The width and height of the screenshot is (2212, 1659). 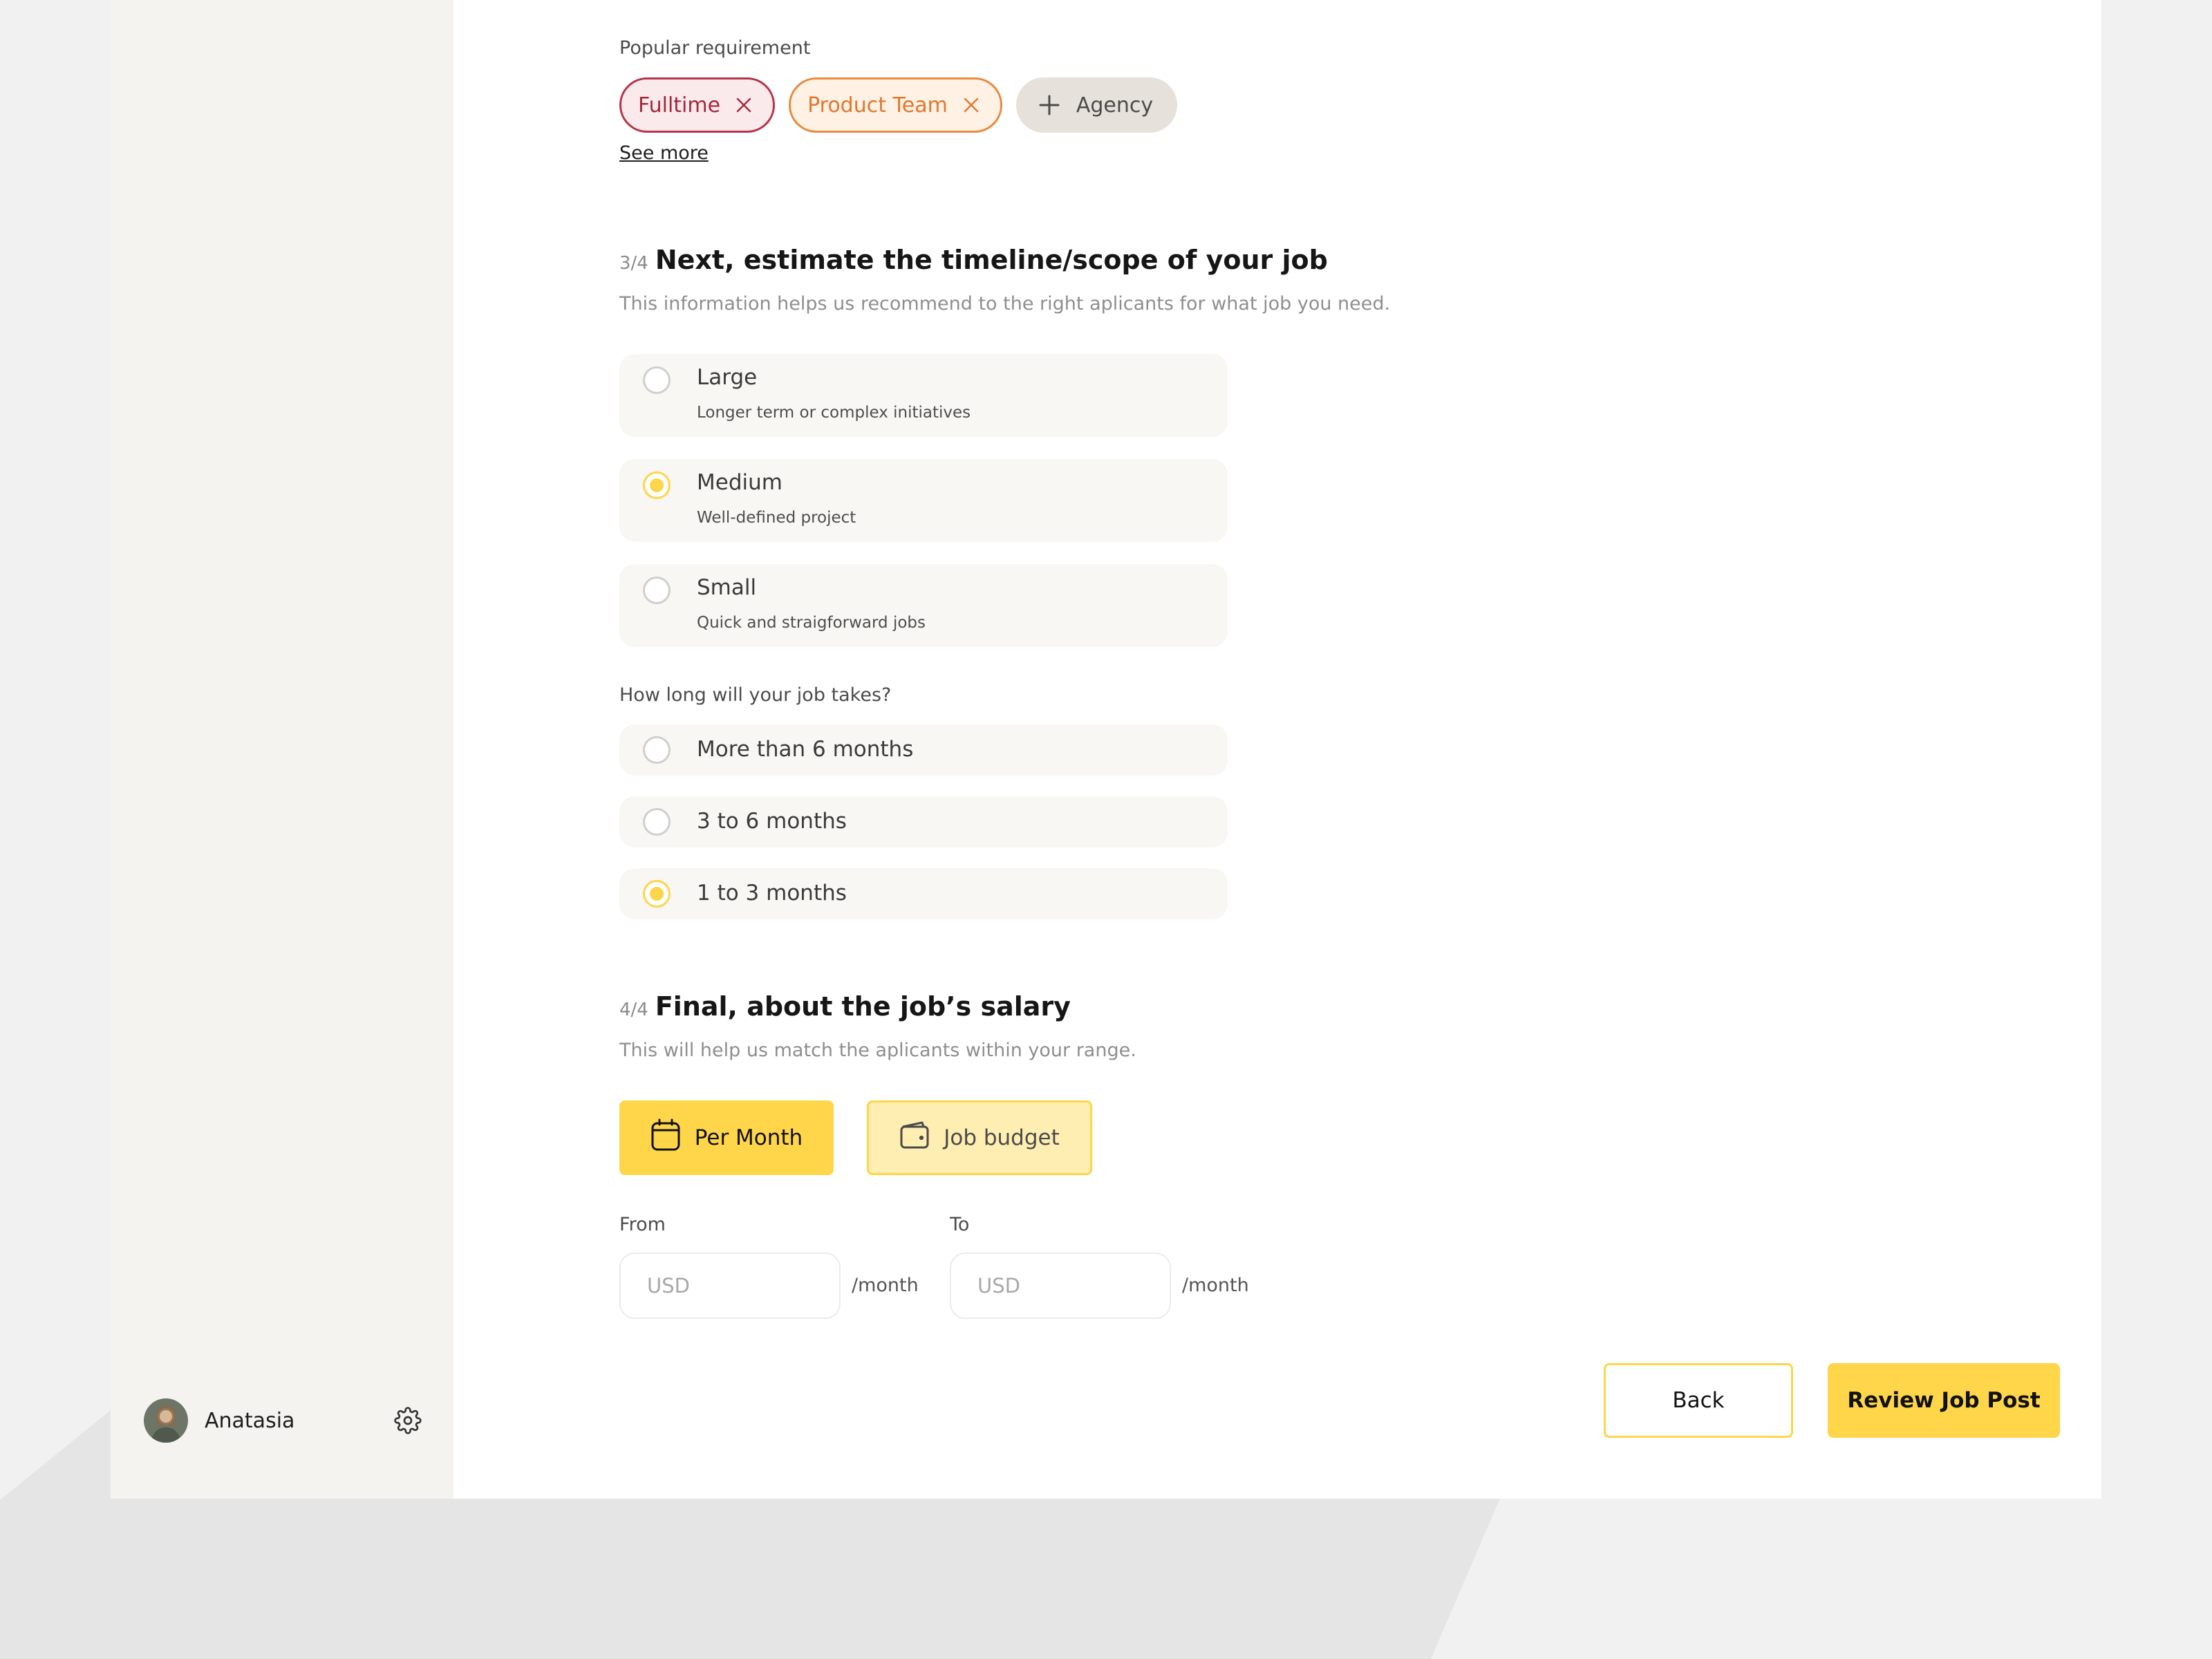 What do you see at coordinates (772, 821) in the screenshot?
I see `option-title: 3 to 6 months` at bounding box center [772, 821].